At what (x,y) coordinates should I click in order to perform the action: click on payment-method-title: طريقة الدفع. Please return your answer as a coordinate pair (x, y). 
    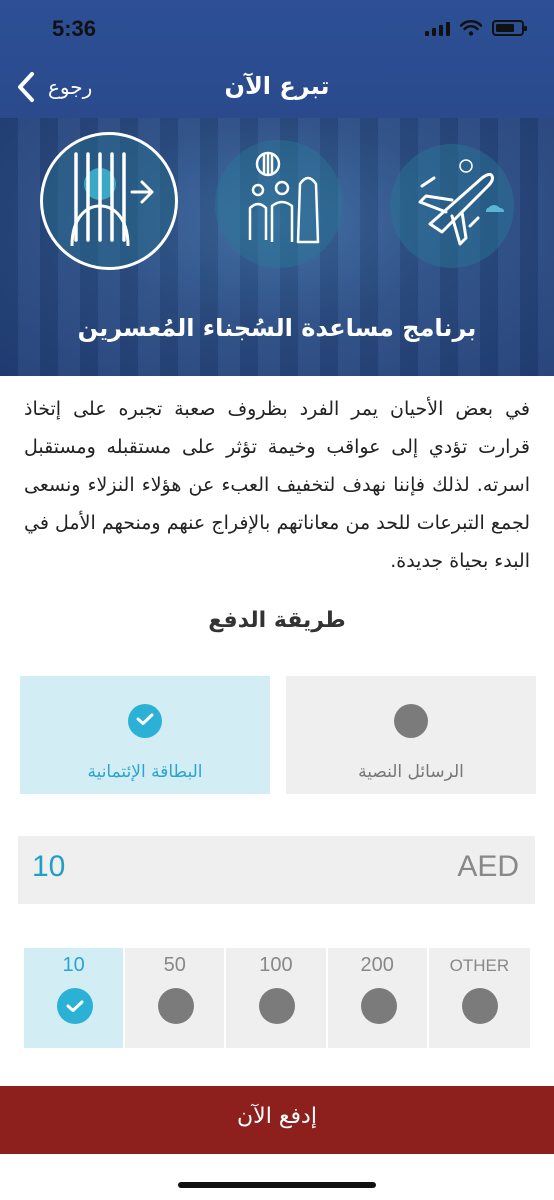
    Looking at the image, I should click on (277, 620).